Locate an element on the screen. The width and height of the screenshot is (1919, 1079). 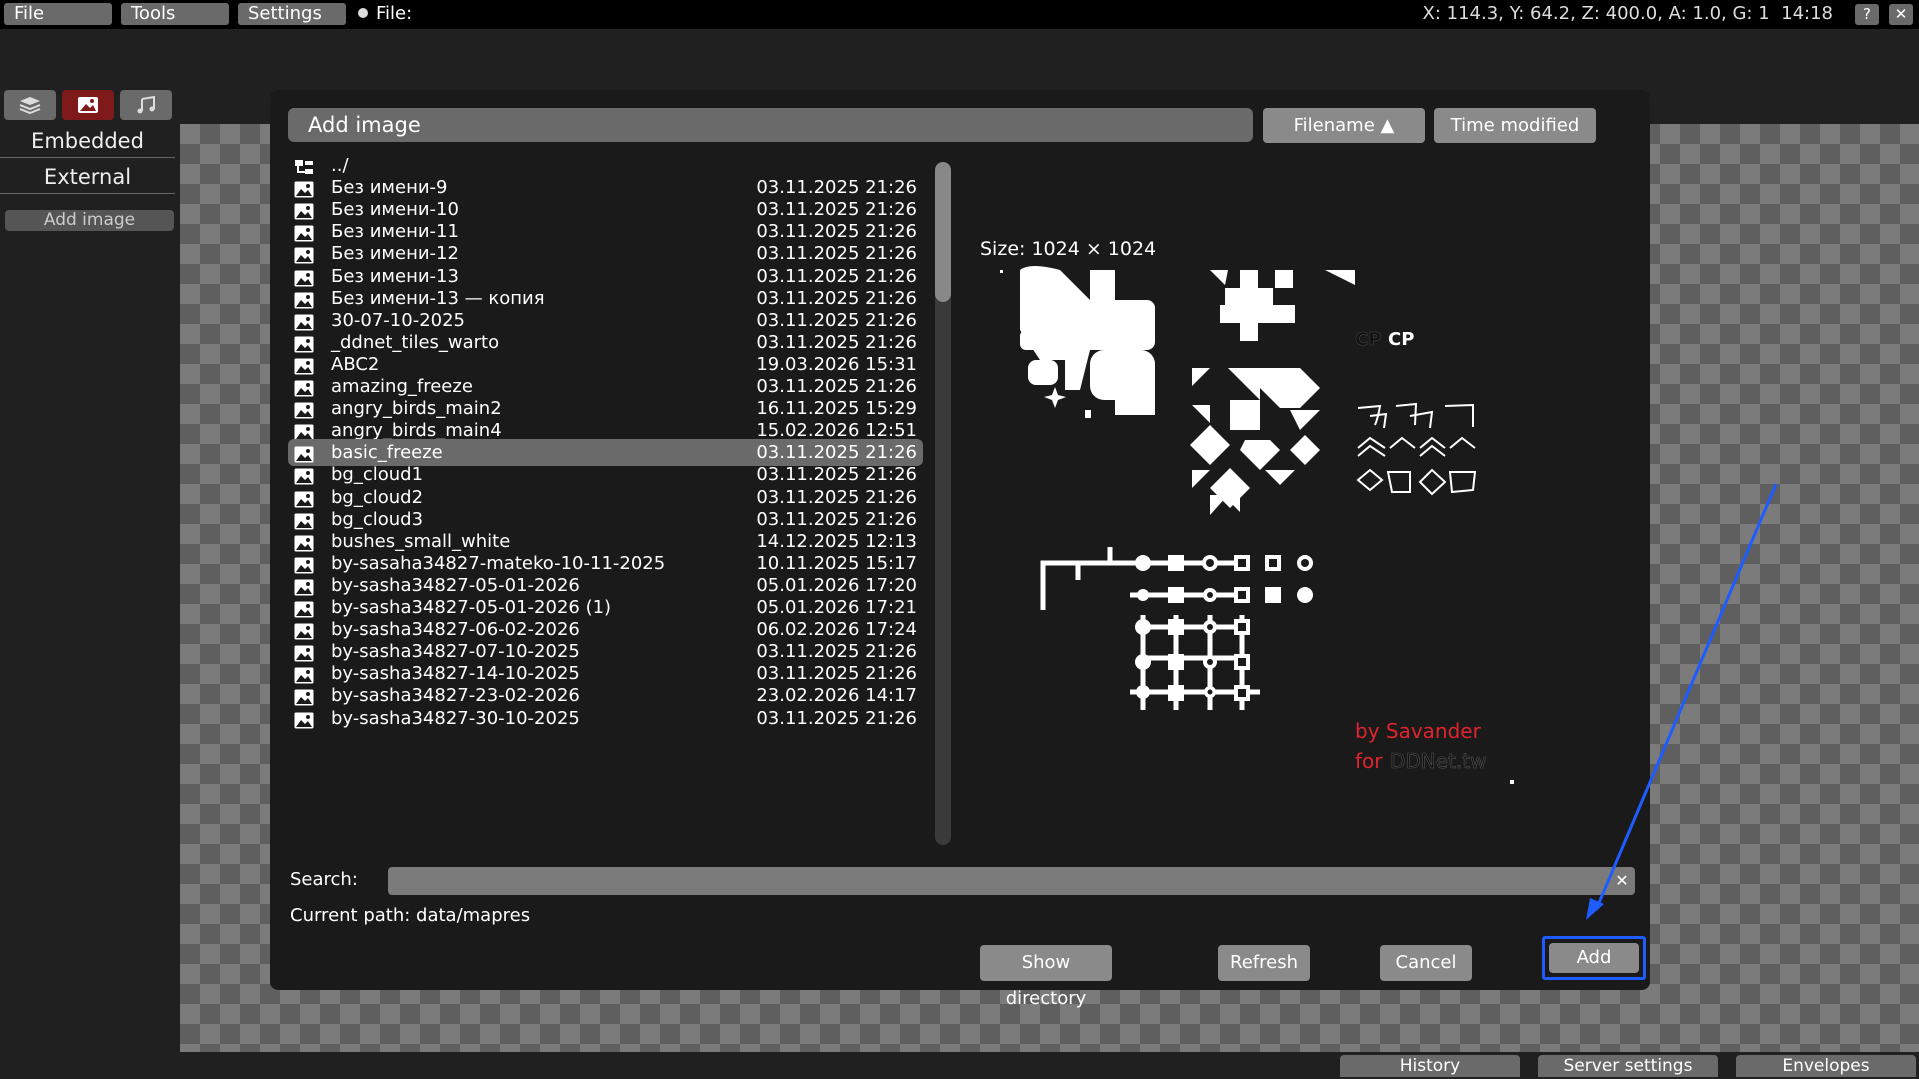
cp-text-light: CP is located at coordinates (1401, 339).